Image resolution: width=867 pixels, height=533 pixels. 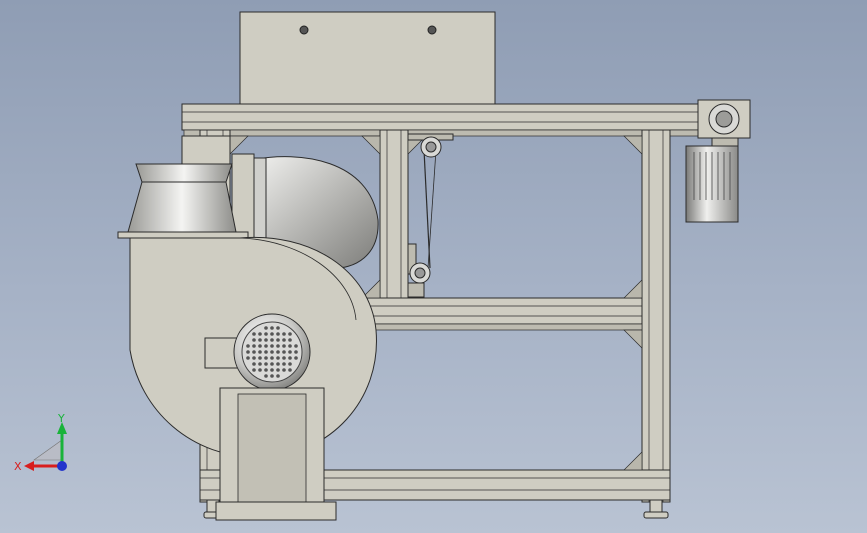 I want to click on fan-stand, so click(x=276, y=454).